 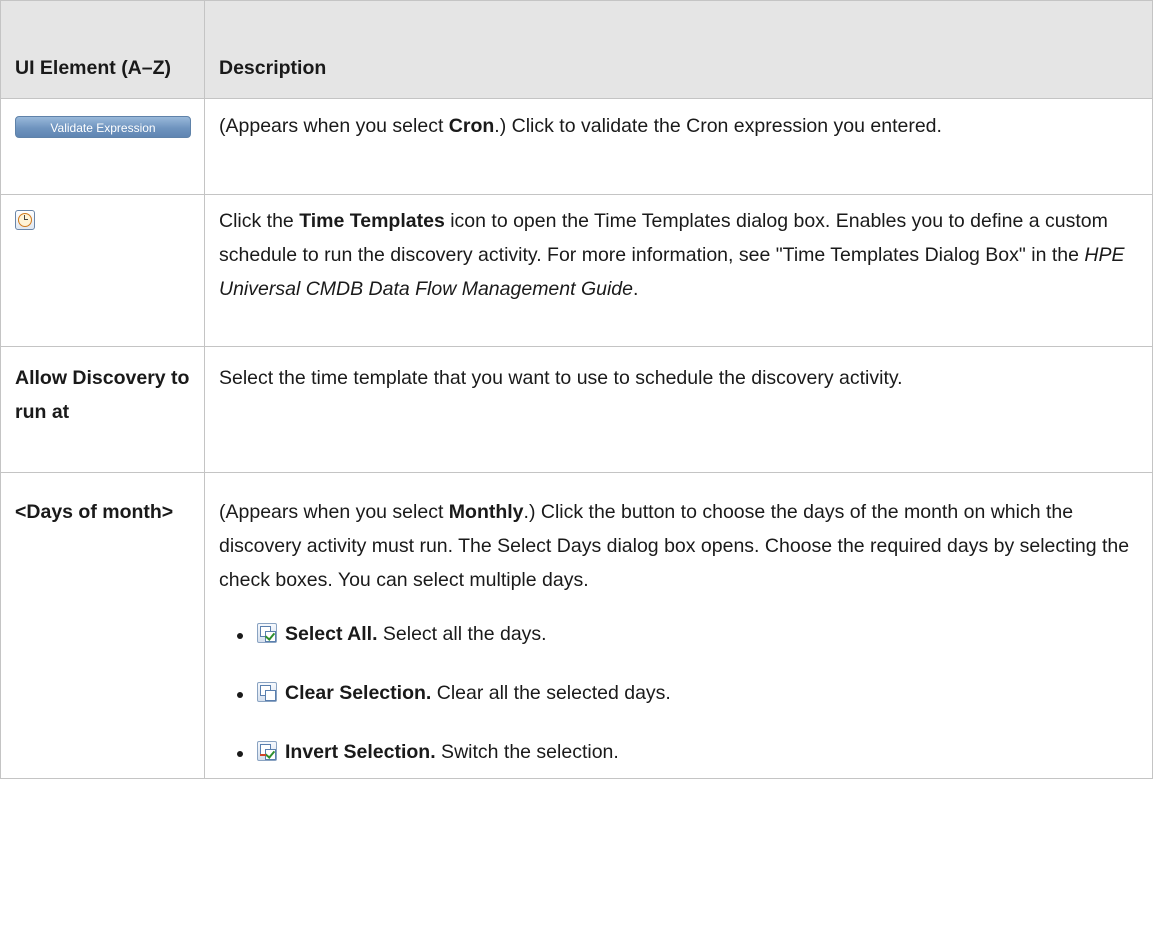 What do you see at coordinates (358, 693) in the screenshot?
I see `option-label: Clear Selection.` at bounding box center [358, 693].